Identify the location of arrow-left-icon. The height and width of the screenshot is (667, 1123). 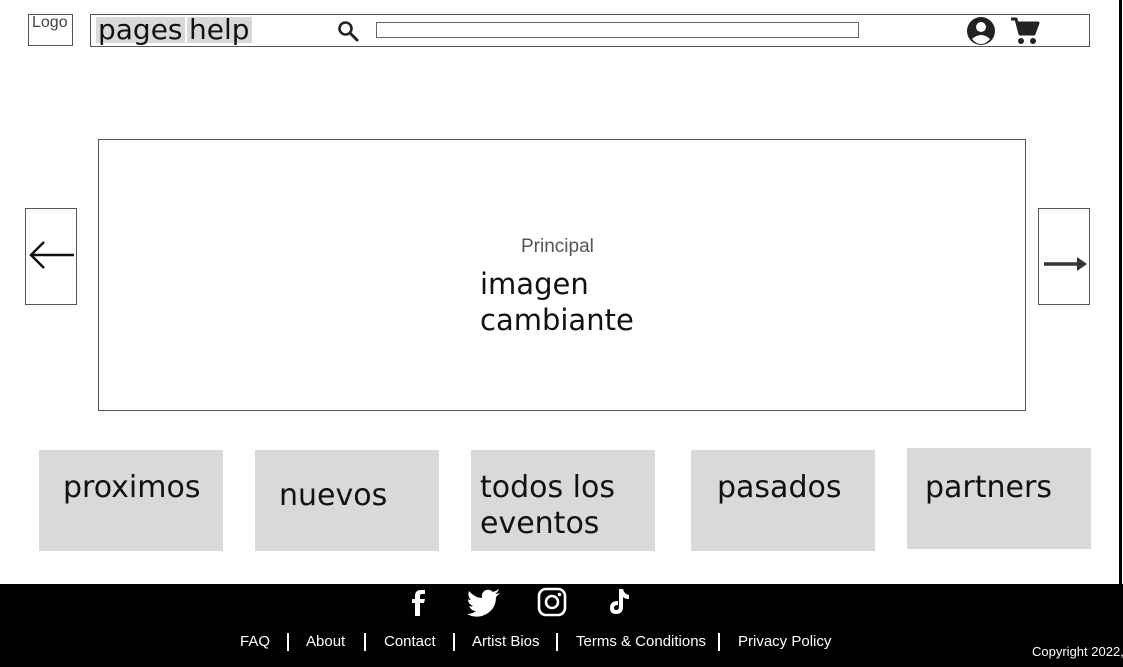
(51, 255).